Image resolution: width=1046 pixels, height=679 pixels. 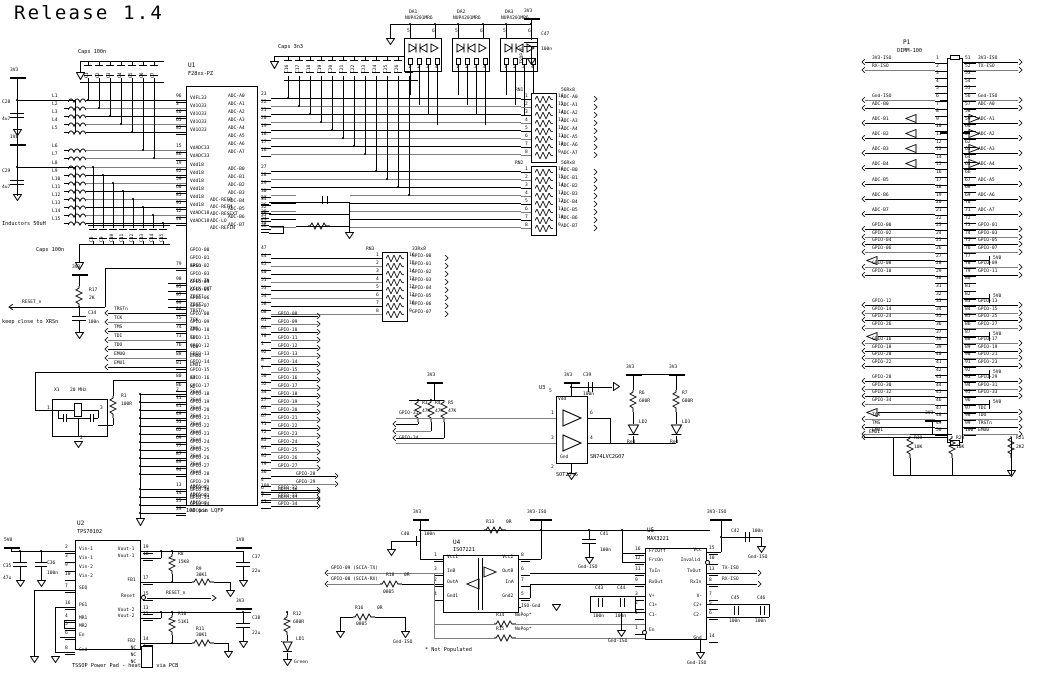 What do you see at coordinates (264, 328) in the screenshot?
I see `u1-gpio-pin: 64` at bounding box center [264, 328].